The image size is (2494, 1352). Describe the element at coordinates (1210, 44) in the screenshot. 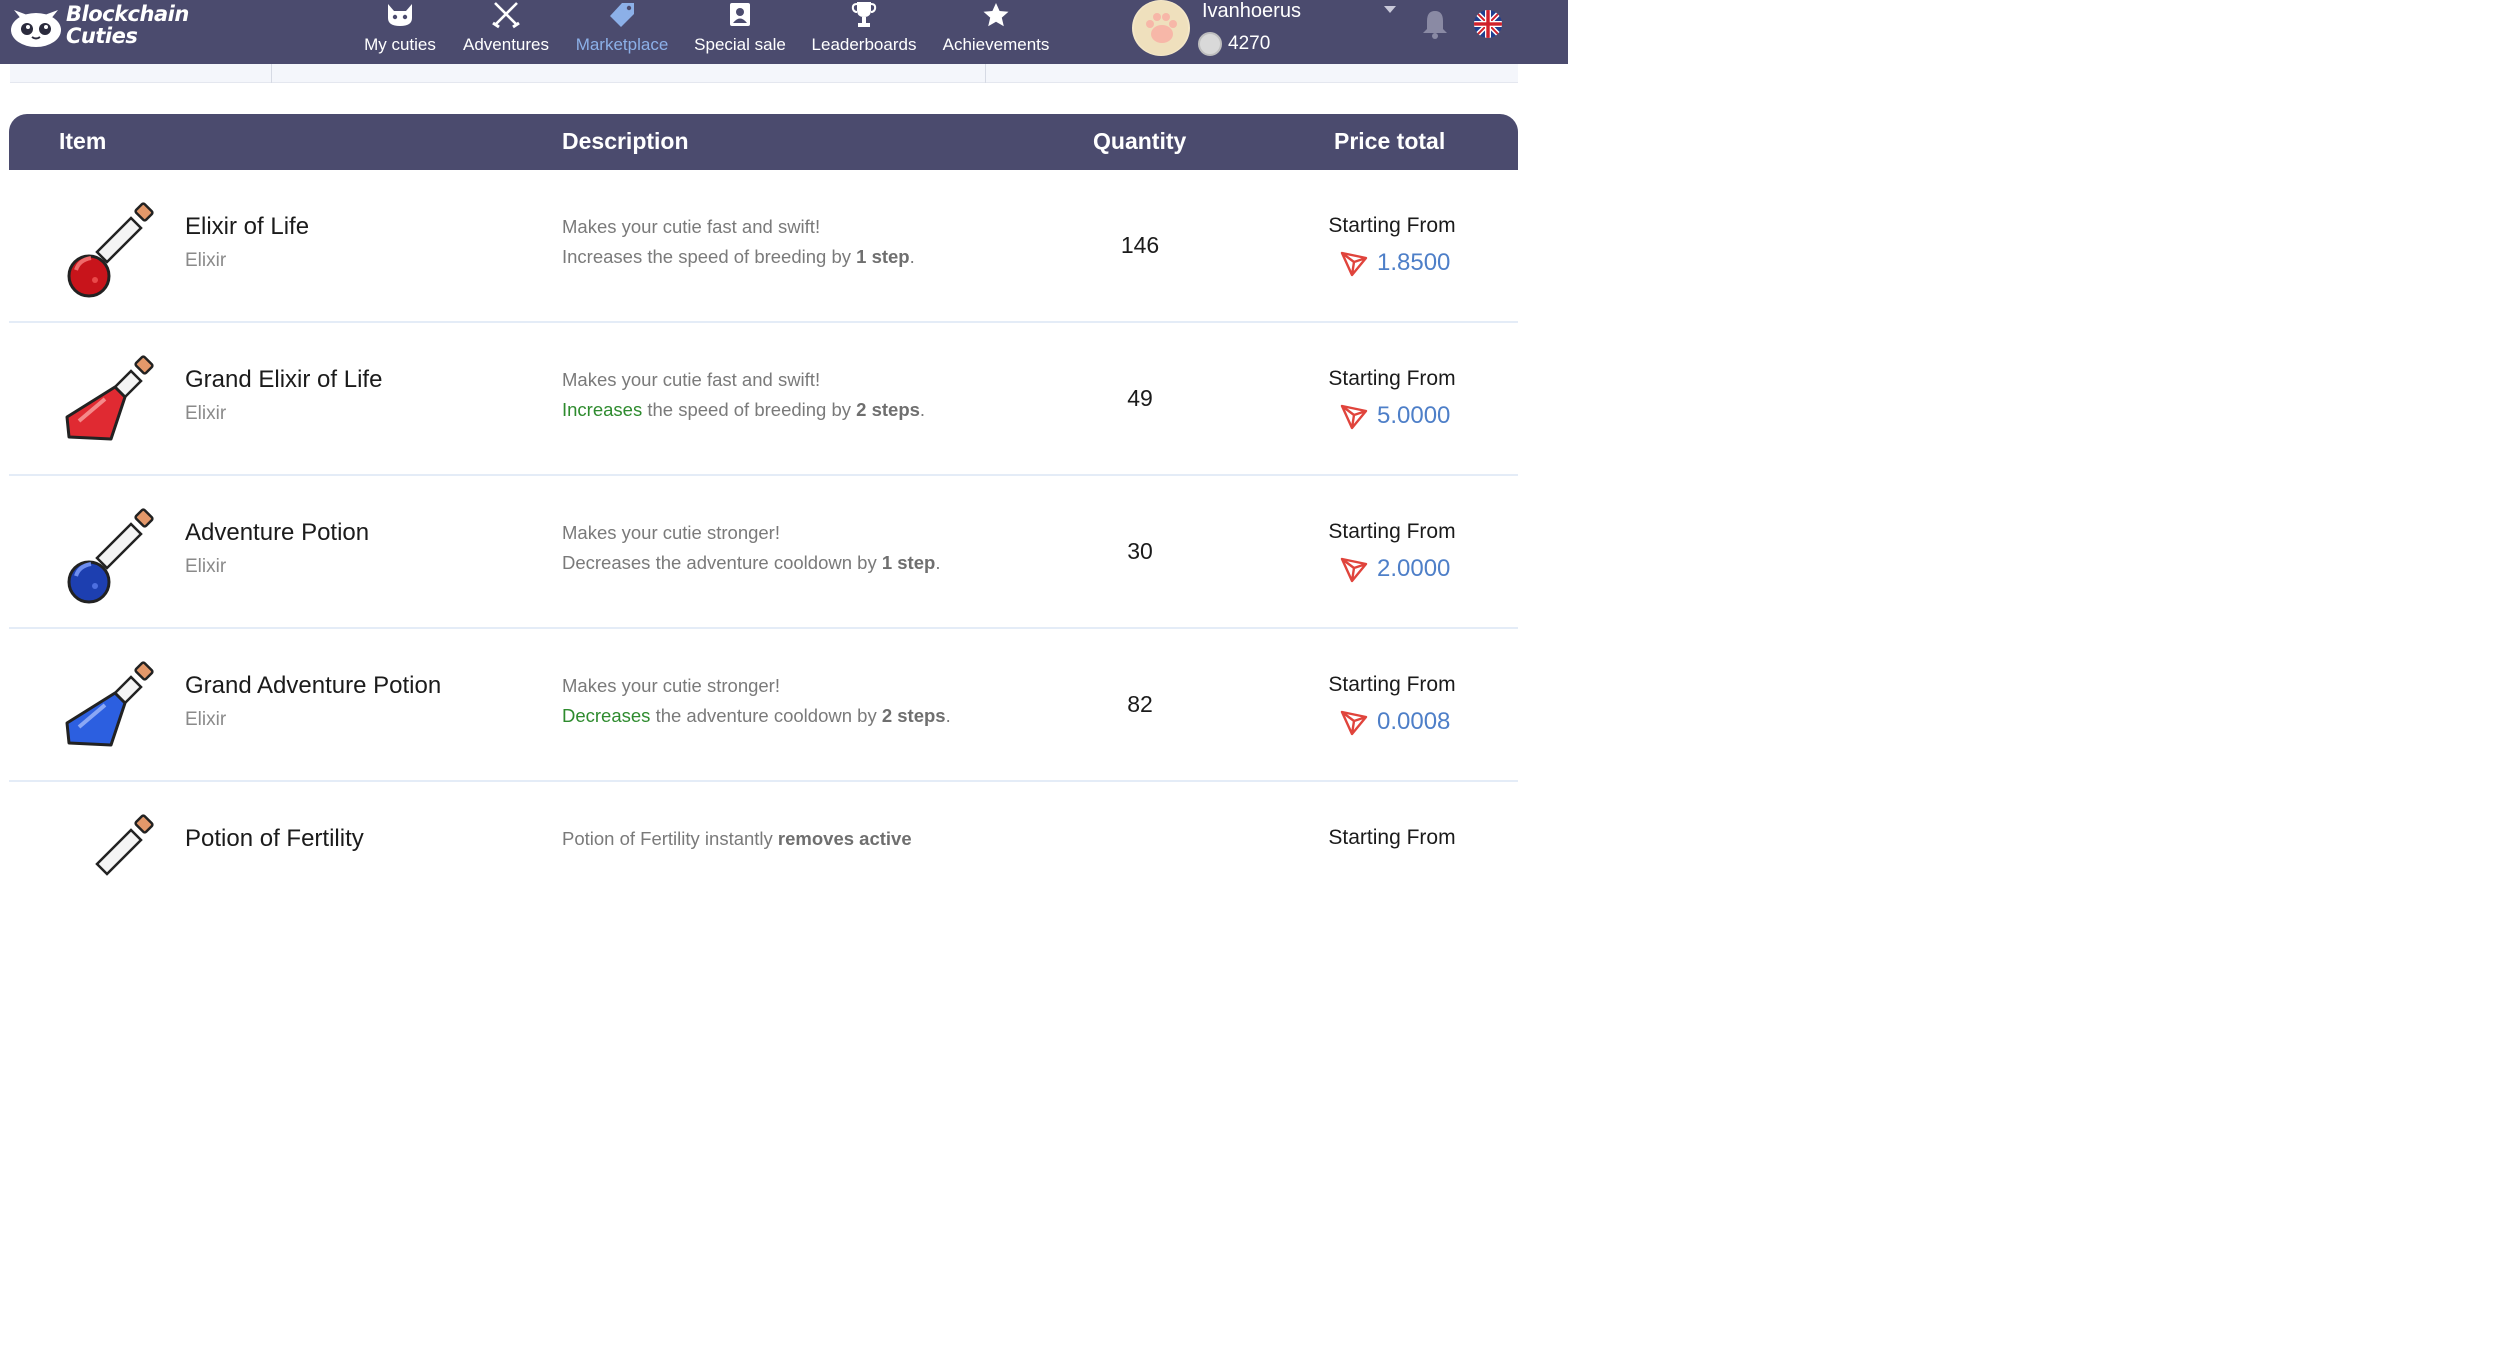

I see `coin-icon` at that location.